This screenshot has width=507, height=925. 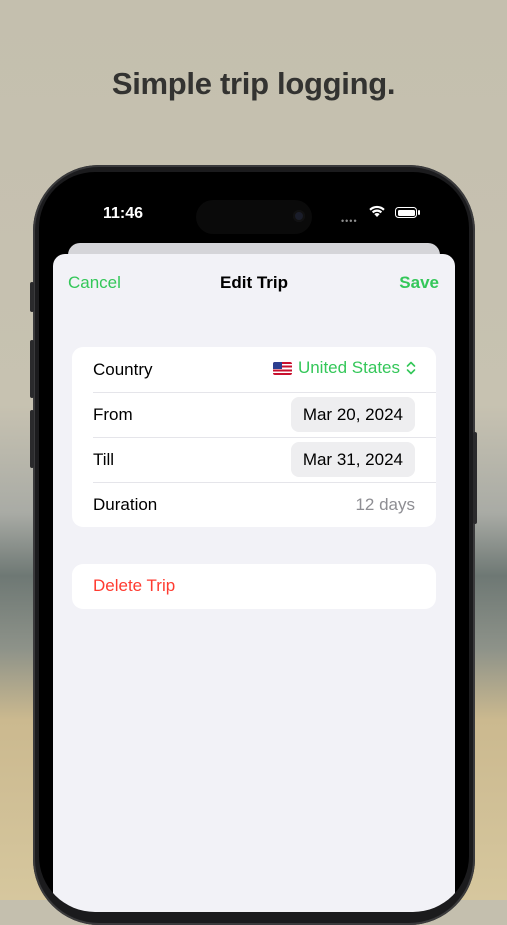 I want to click on till-row: Till Mar 31, 2024, so click(x=254, y=459).